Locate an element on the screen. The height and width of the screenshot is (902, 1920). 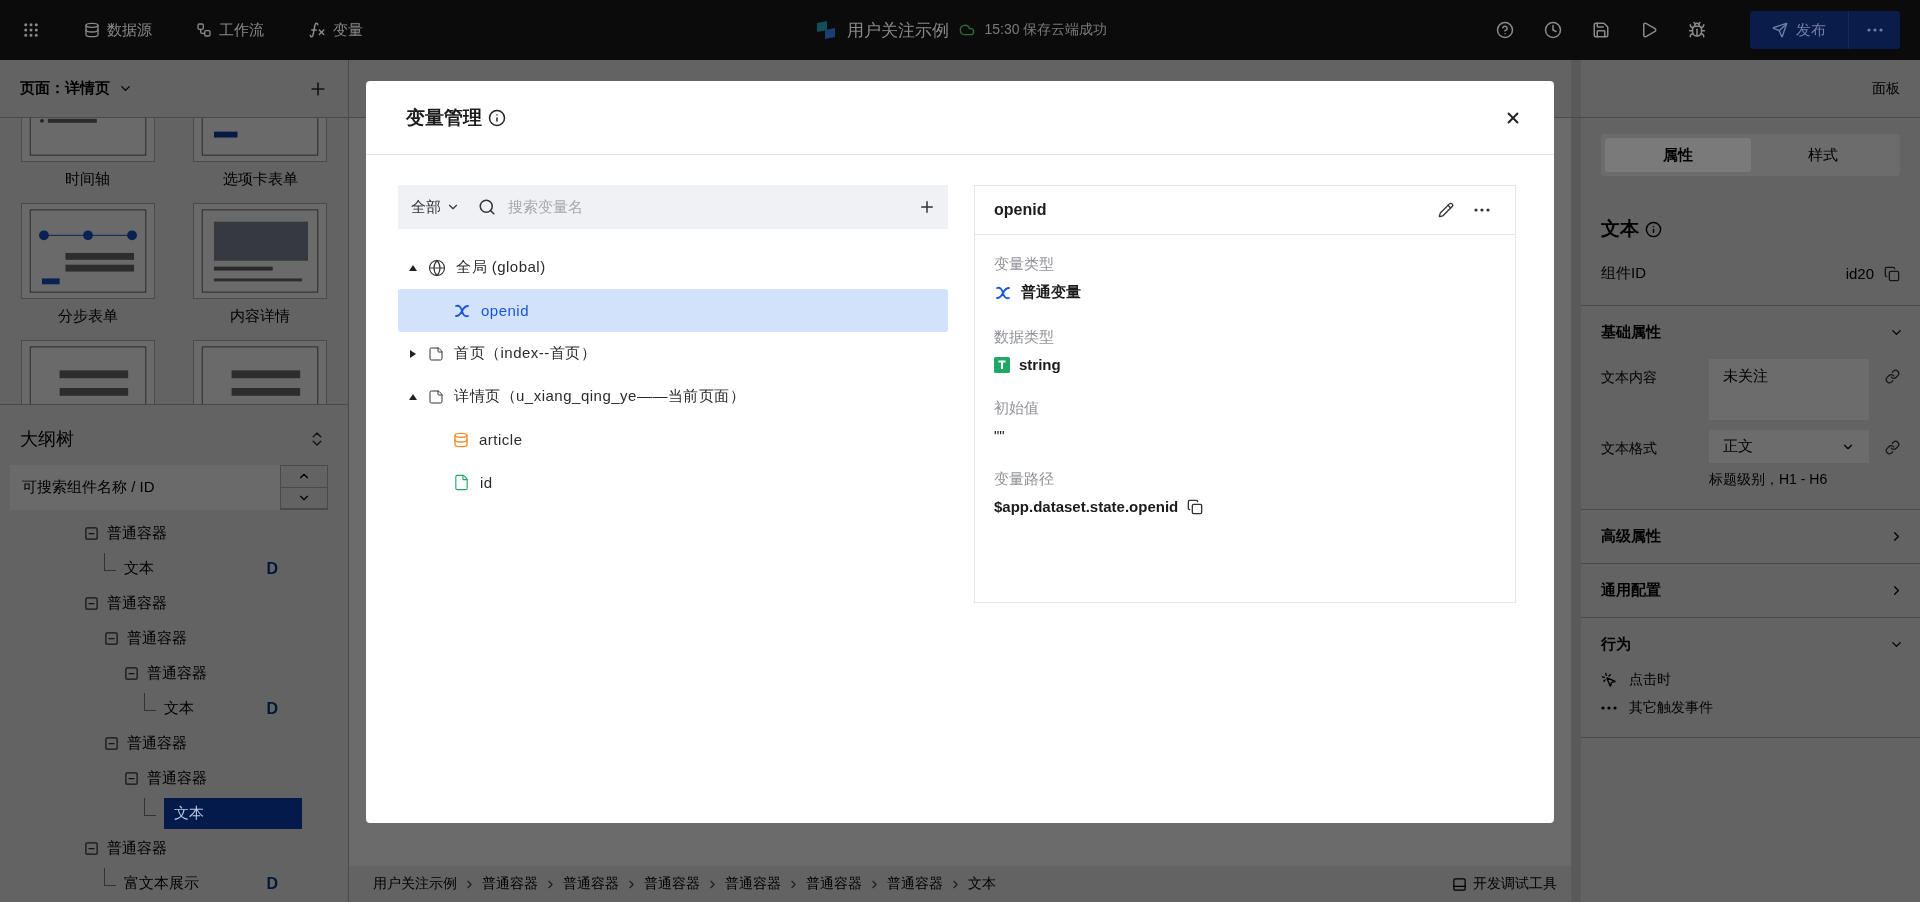
field-label: 文本格式 is located at coordinates (1629, 448).